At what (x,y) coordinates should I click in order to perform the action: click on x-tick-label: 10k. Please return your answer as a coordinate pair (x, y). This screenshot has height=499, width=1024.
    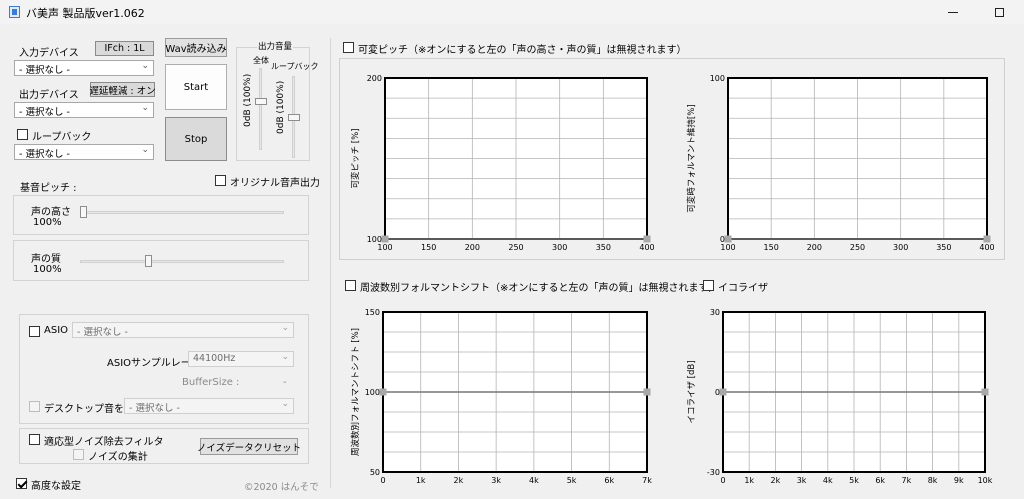
    Looking at the image, I should click on (985, 480).